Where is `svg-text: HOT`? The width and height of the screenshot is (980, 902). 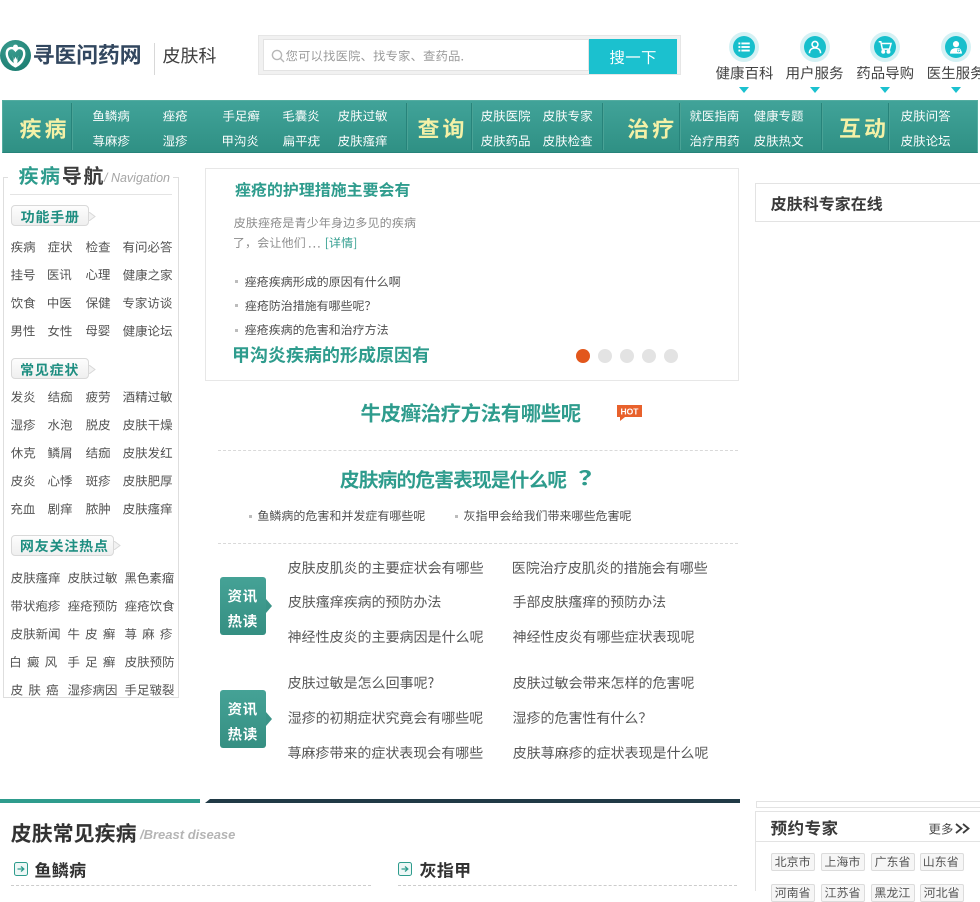 svg-text: HOT is located at coordinates (630, 411).